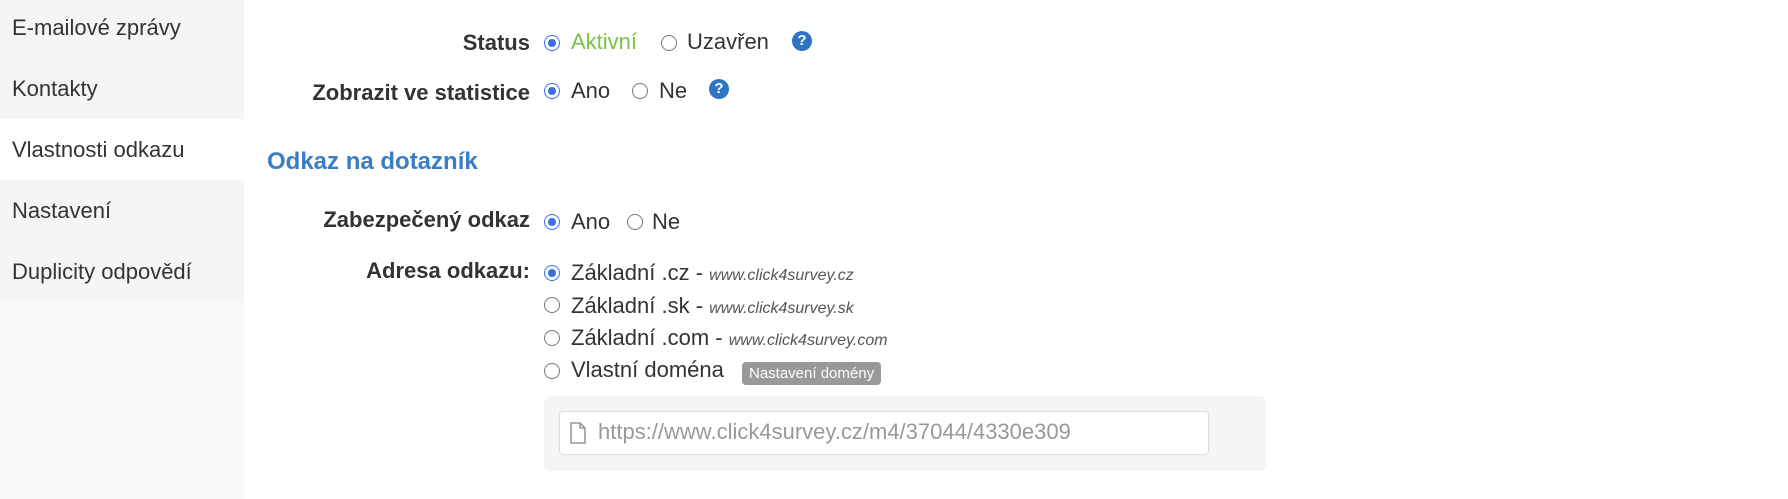  I want to click on secure-link-yes-label: Ano, so click(590, 222).